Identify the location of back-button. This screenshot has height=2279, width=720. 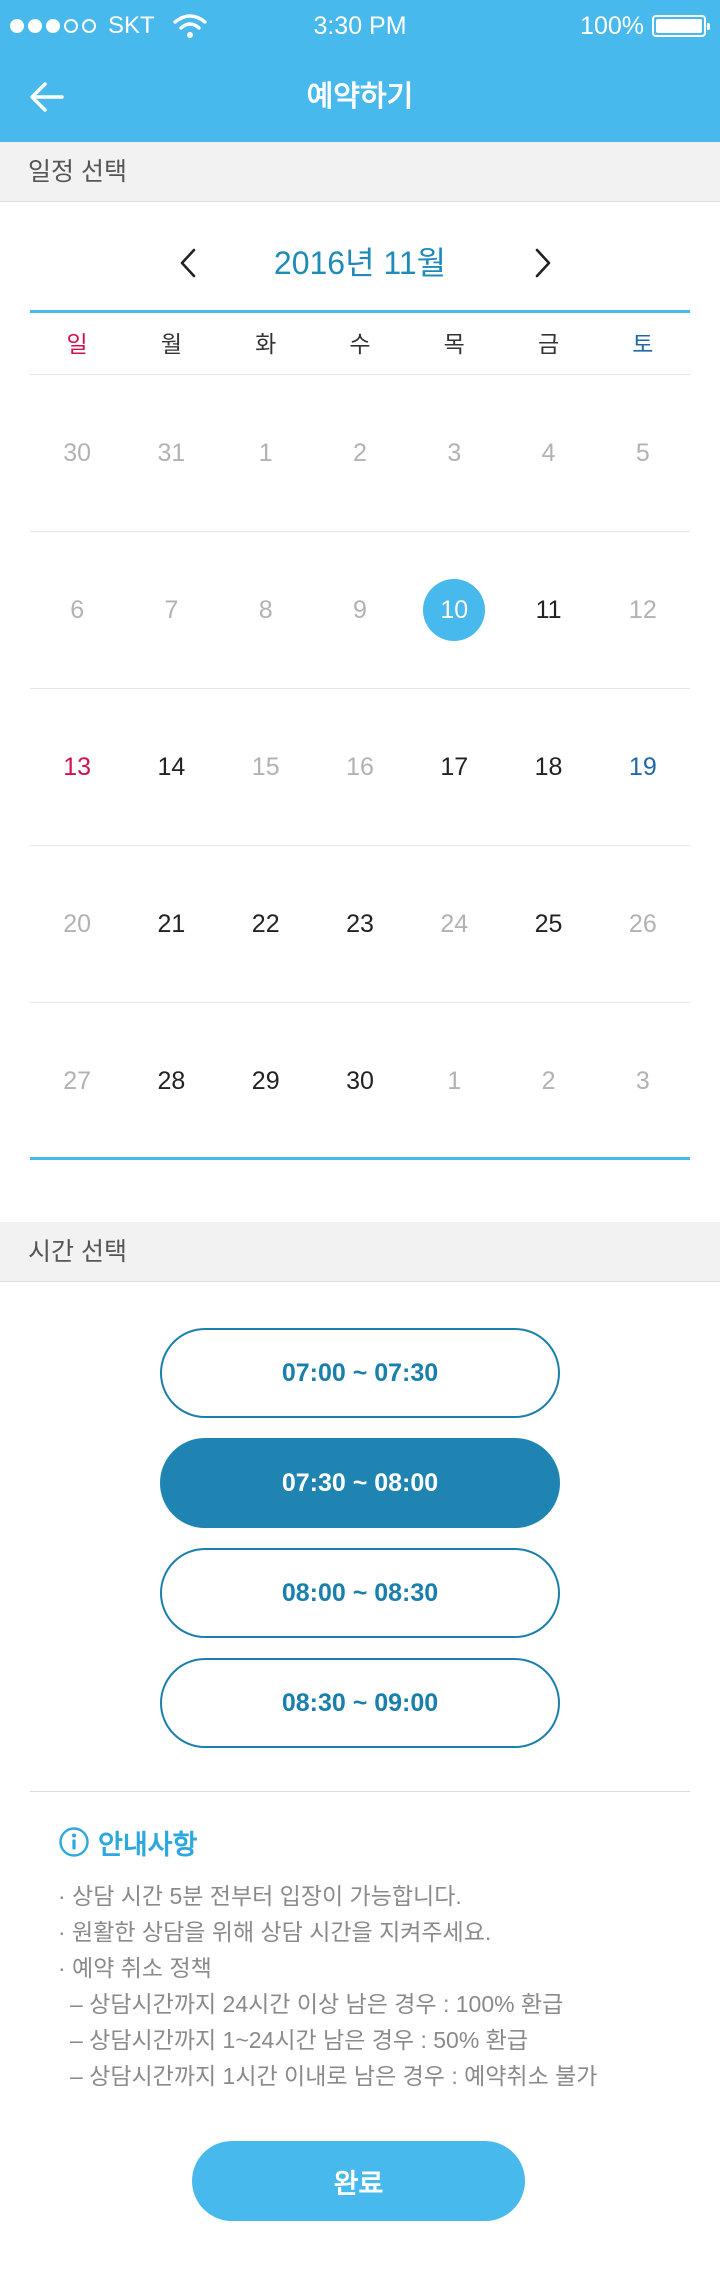
(47, 97).